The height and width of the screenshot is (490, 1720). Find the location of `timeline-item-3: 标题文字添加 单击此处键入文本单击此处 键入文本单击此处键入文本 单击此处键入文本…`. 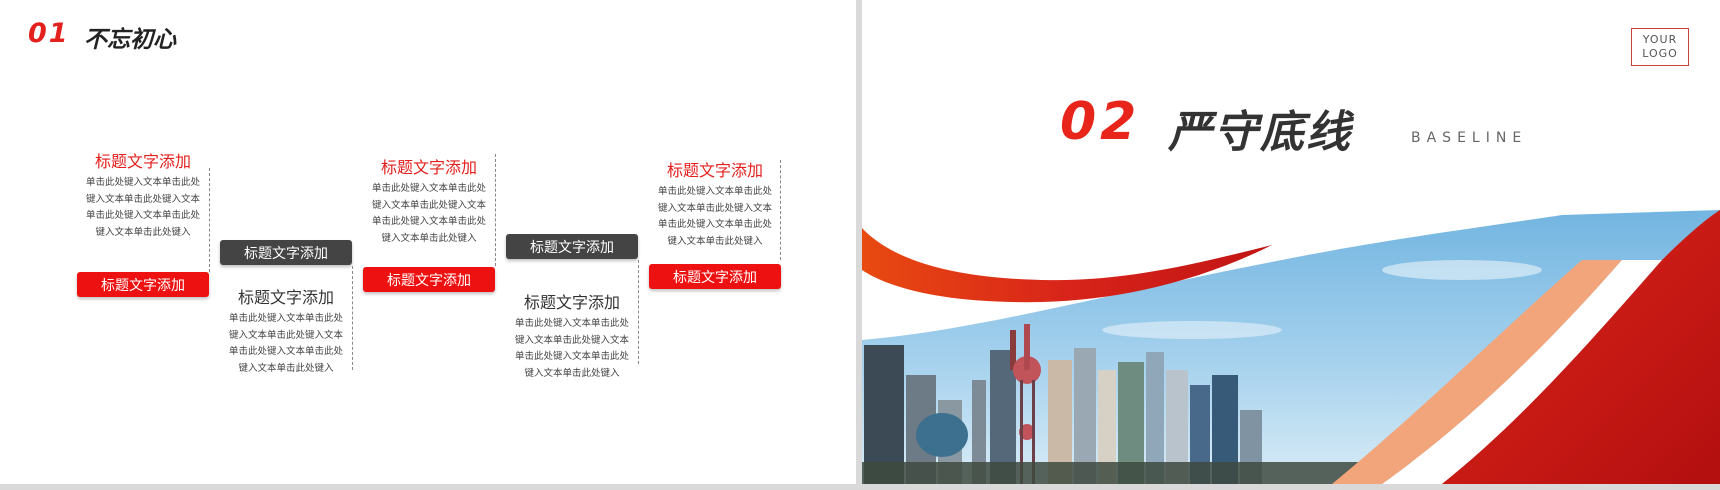

timeline-item-3: 标题文字添加 单击此处键入文本单击此处 键入文本单击此处键入文本 单击此处键入文本… is located at coordinates (429, 200).